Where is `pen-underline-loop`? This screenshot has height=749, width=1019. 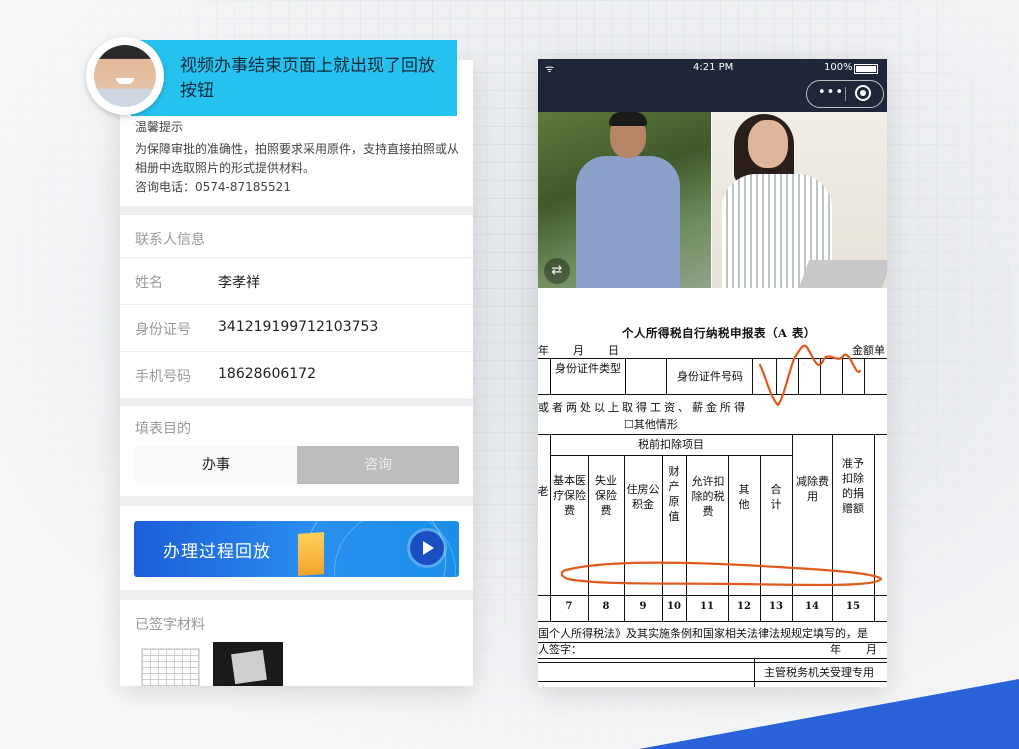 pen-underline-loop is located at coordinates (721, 574).